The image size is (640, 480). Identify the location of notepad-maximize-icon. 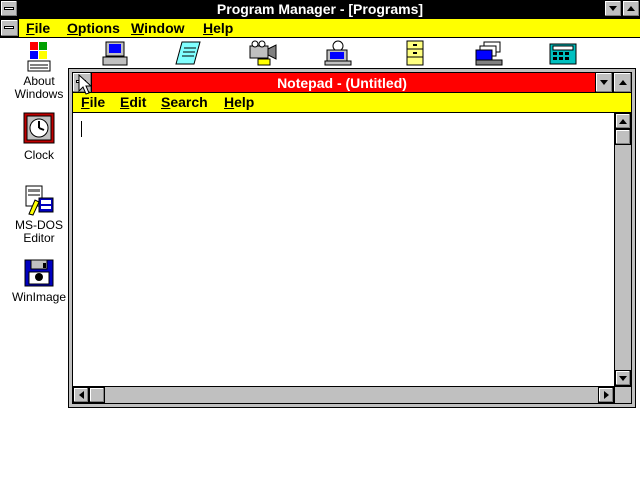
(622, 82).